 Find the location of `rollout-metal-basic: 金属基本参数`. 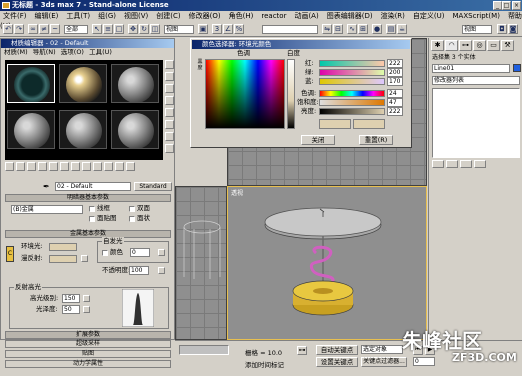

rollout-metal-basic: 金属基本参数 is located at coordinates (88, 234).